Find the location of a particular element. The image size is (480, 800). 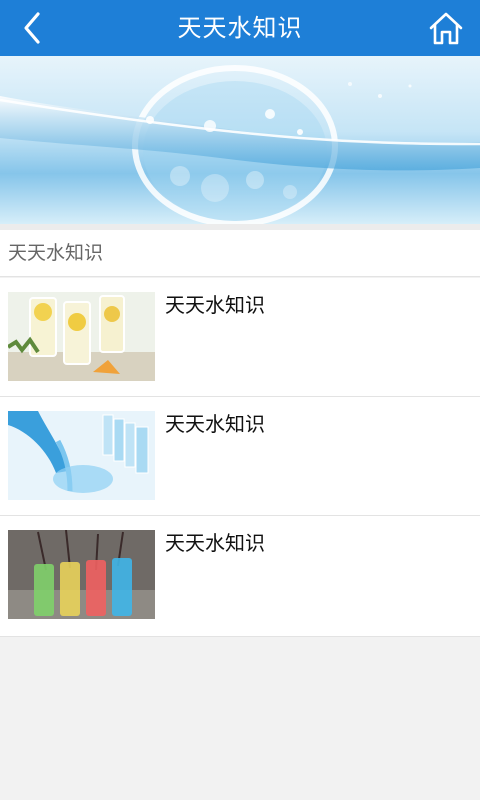

colorful-drinks-image is located at coordinates (81, 574).